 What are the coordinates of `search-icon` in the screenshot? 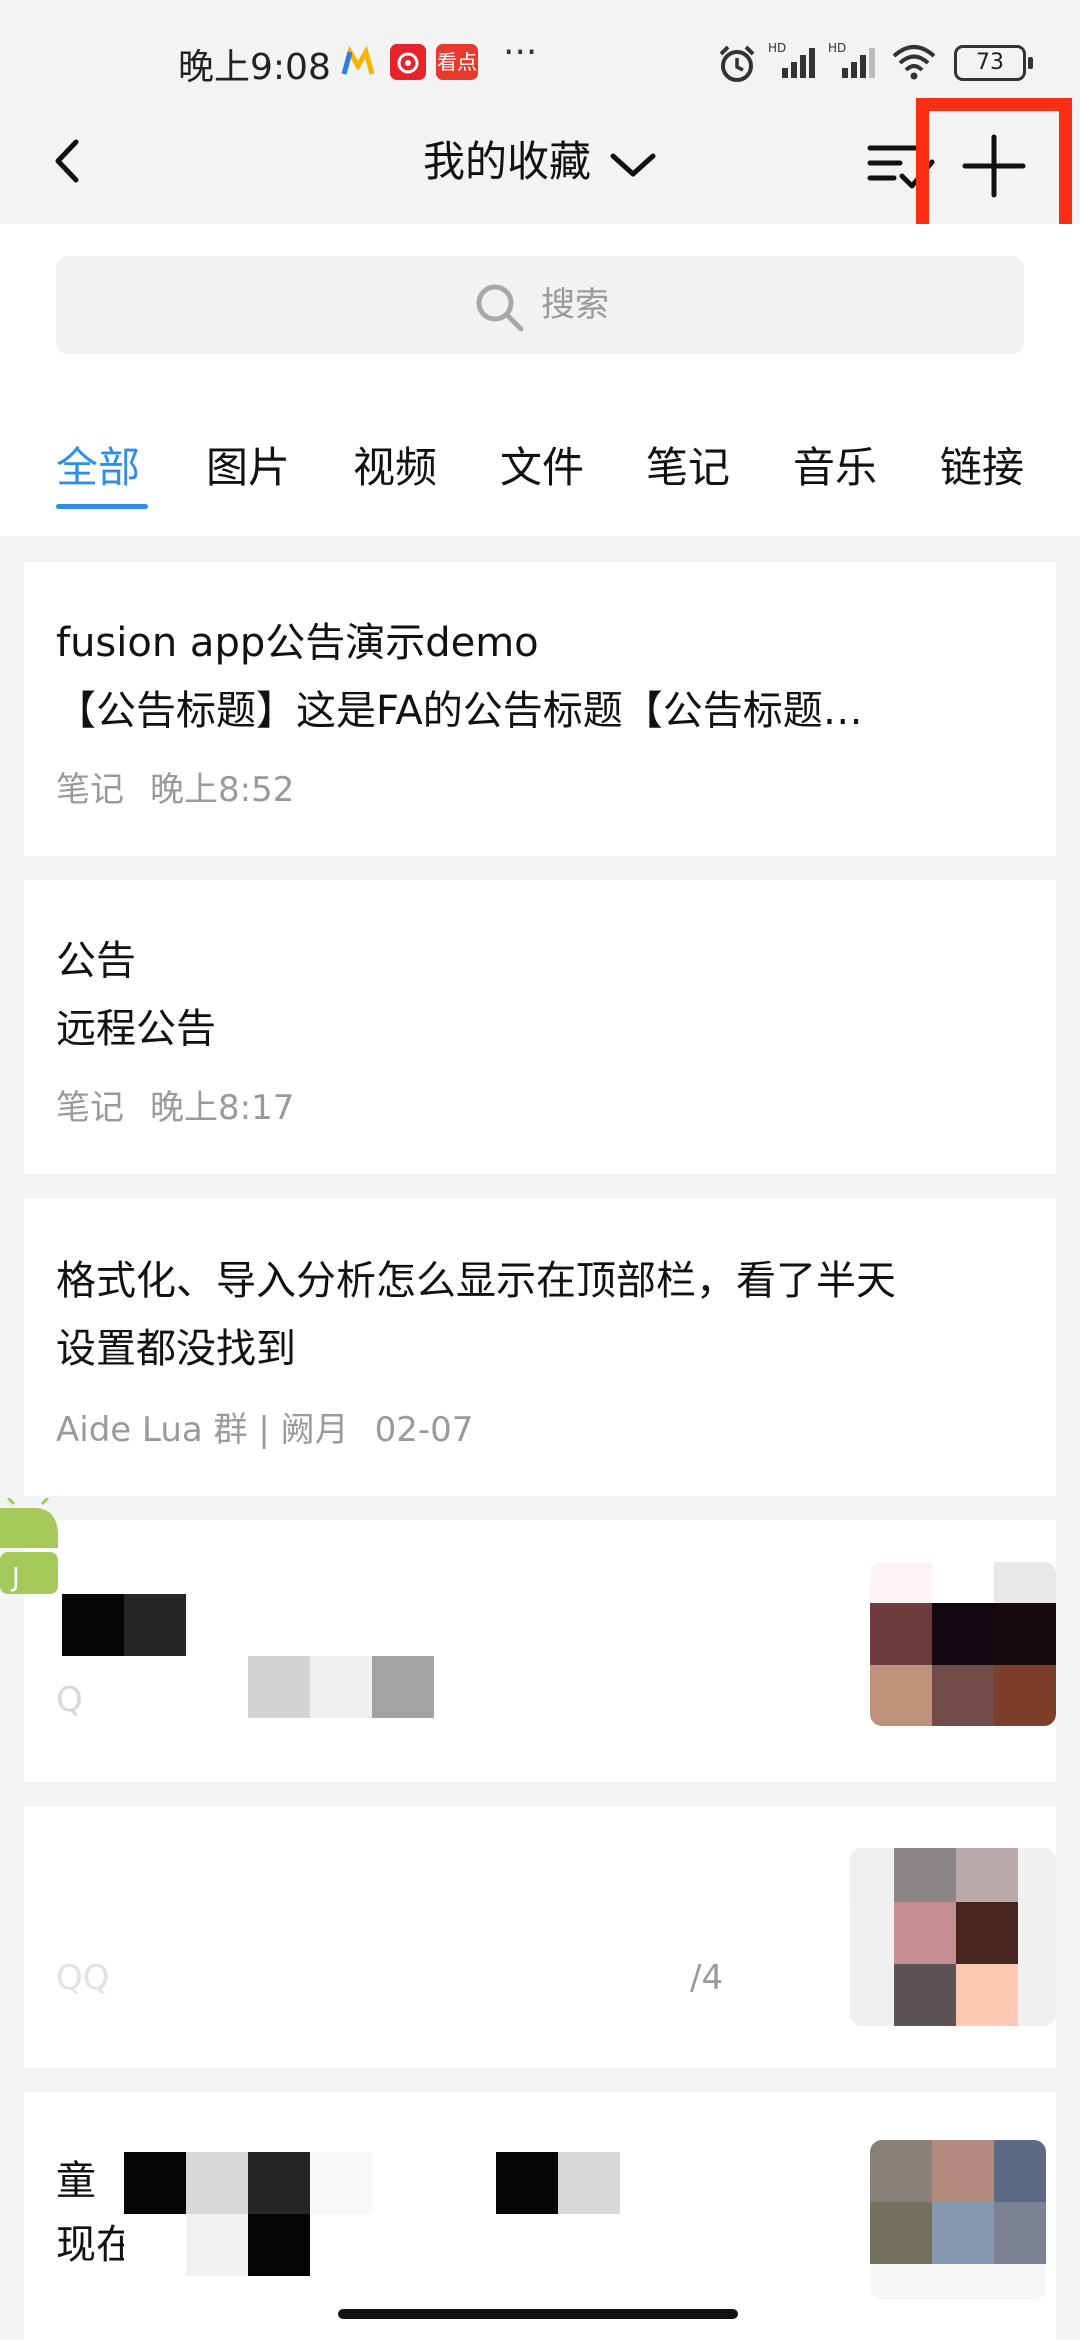 It's located at (500, 307).